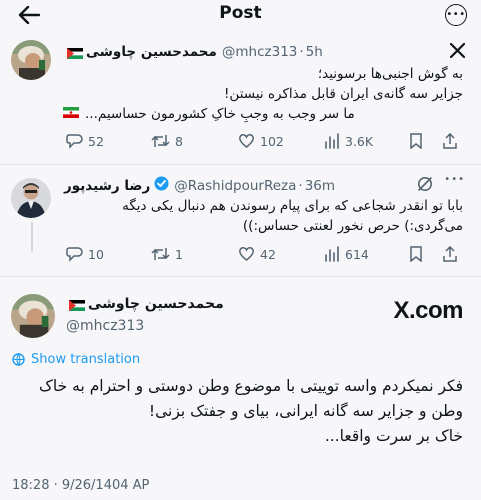 This screenshot has height=500, width=481. I want to click on top-bar: Post •••, so click(240, 15).